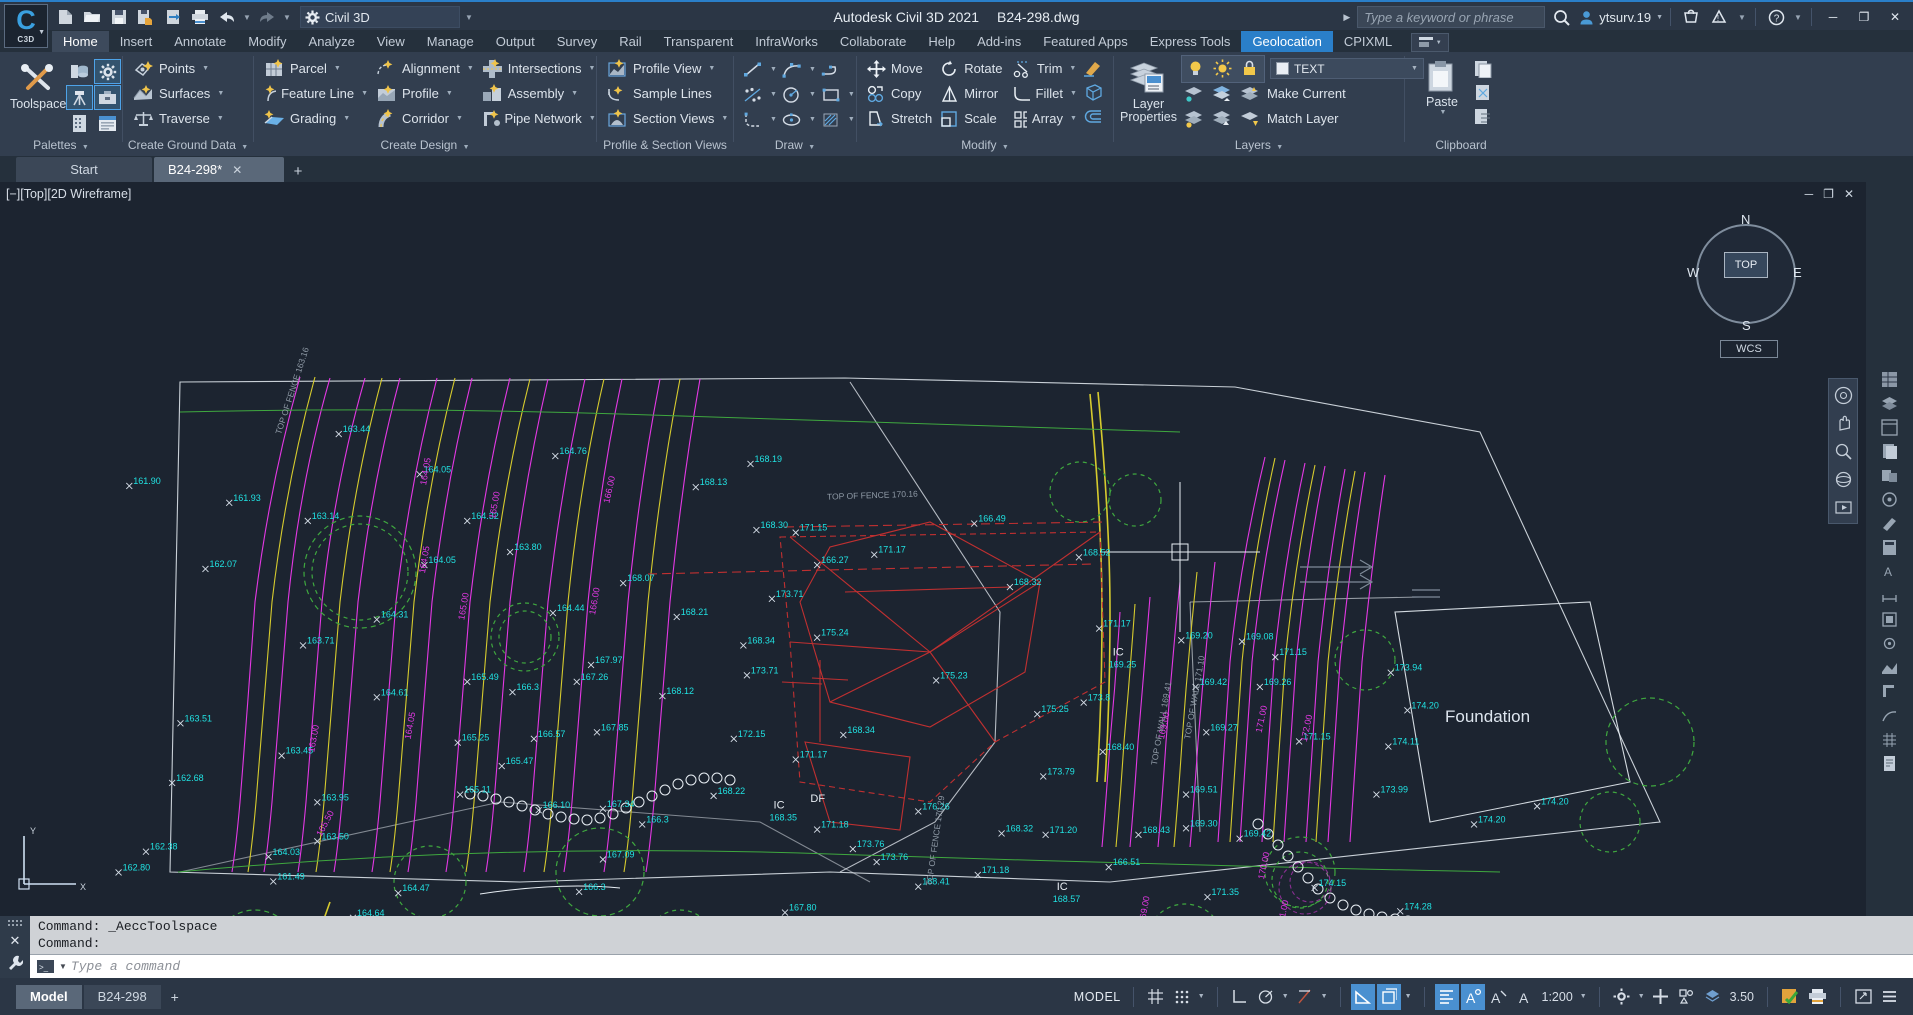 The image size is (1913, 1015). Describe the element at coordinates (1849, 194) in the screenshot. I see `viewport-close-button: ✕` at that location.